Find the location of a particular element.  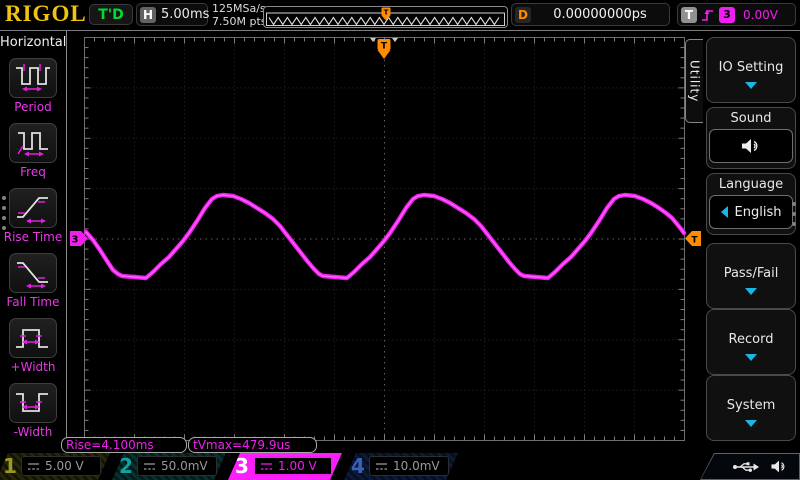

trigger-source-badge: 3 is located at coordinates (727, 14).